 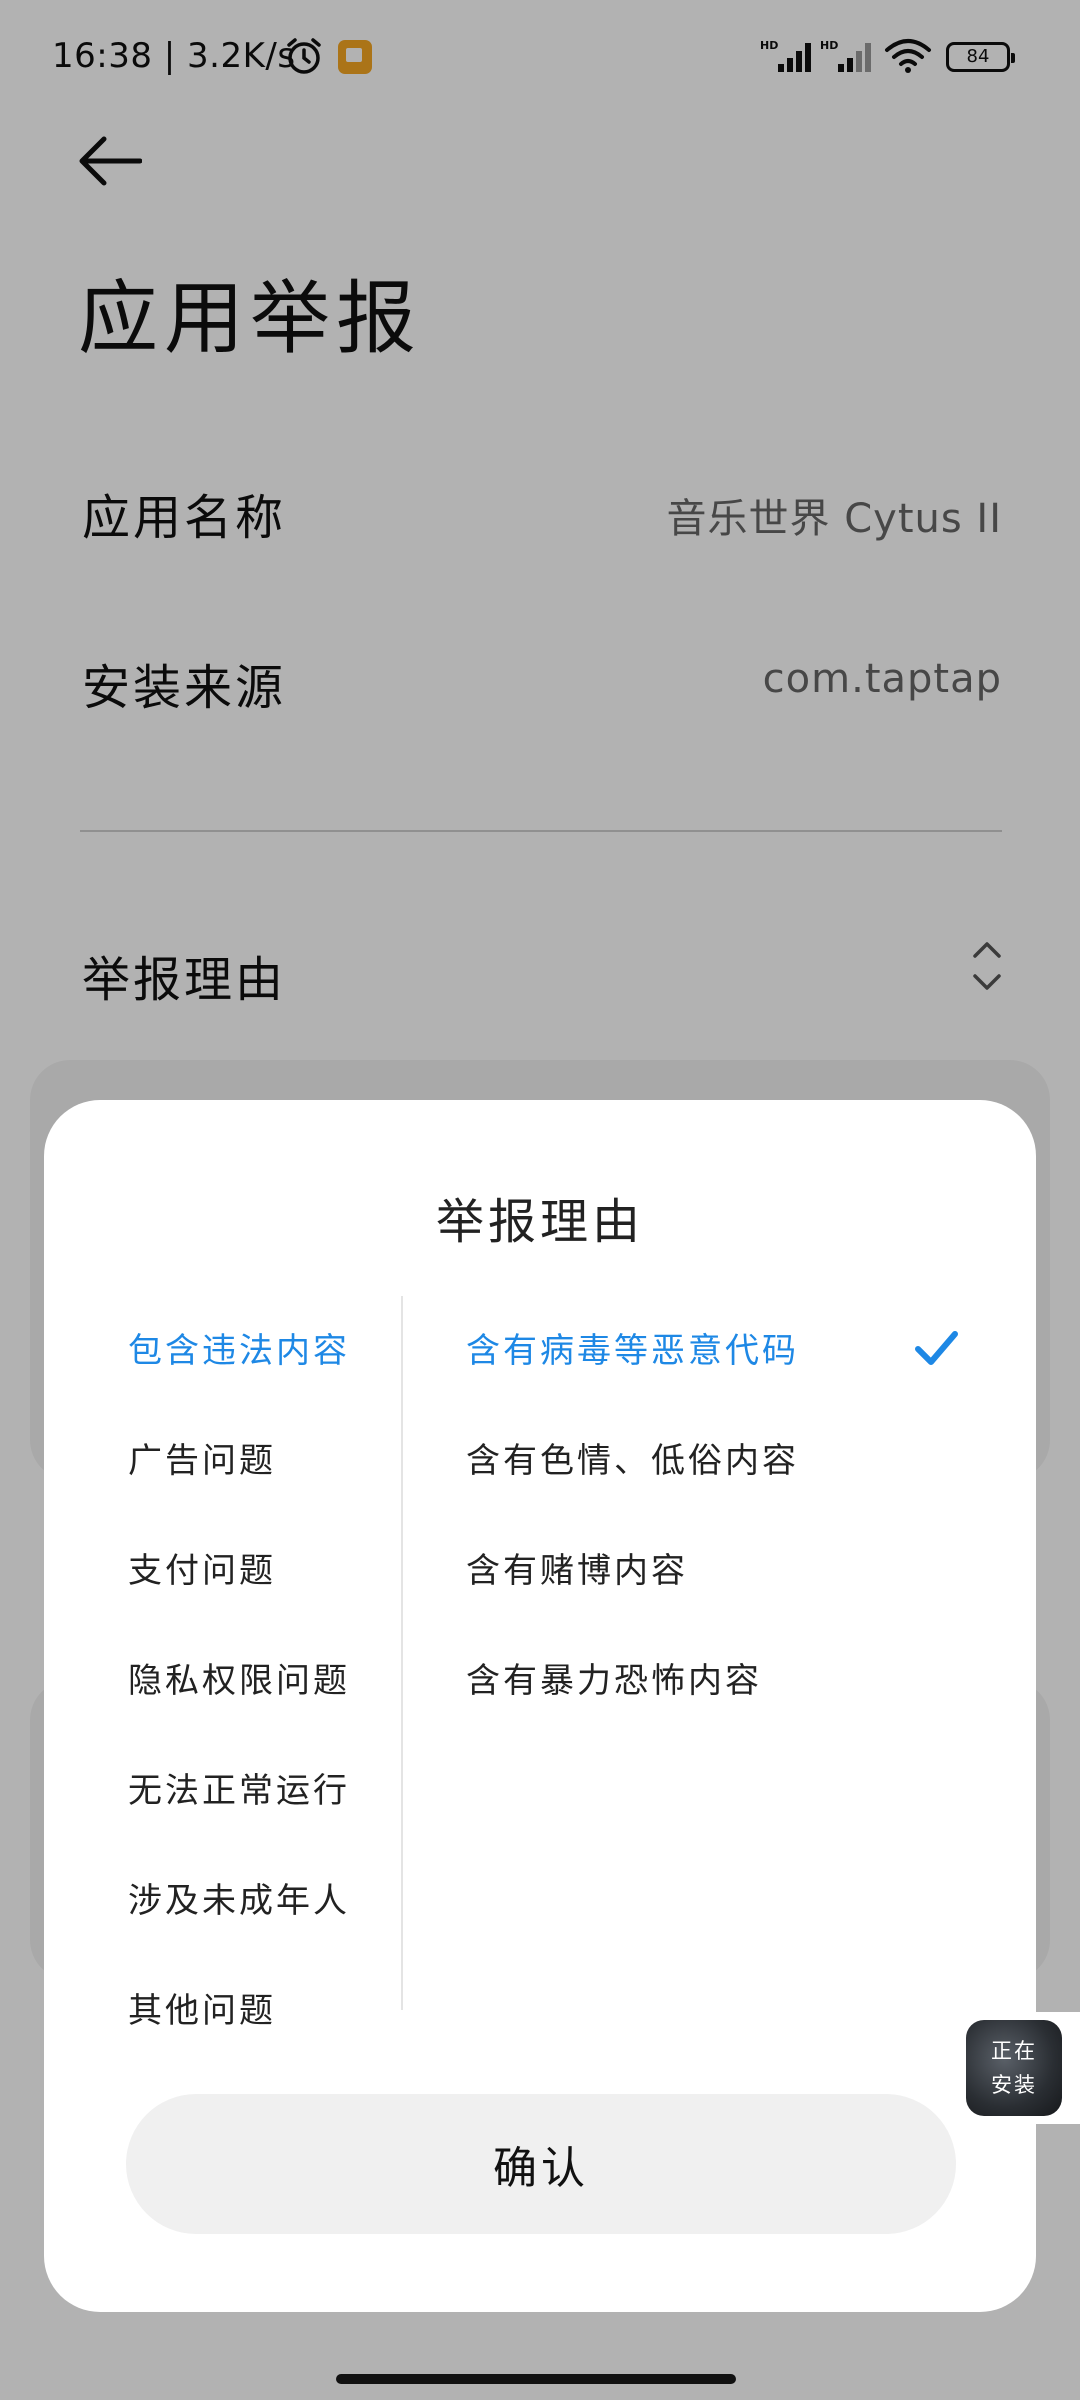 I want to click on reason-label: 含有暴力恐怖内容, so click(x=614, y=1681).